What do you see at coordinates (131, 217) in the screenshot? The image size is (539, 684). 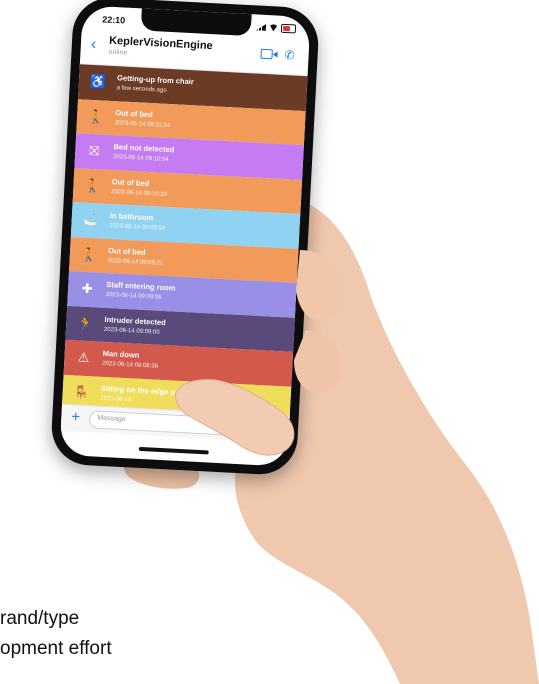 I see `event-label: In bathroom` at bounding box center [131, 217].